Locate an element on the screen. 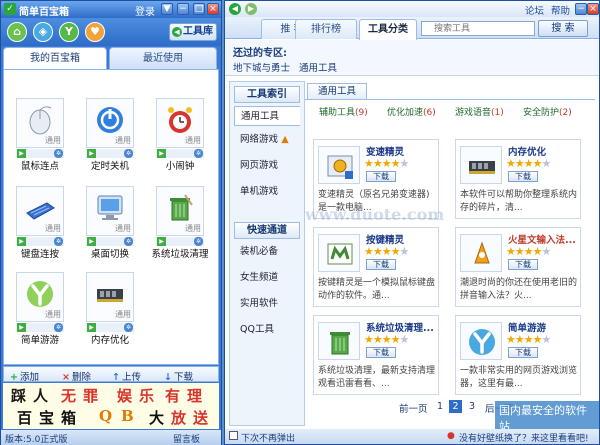 This screenshot has width=600, height=445. tool-item: 通用 ▶ ✲ 简单游游 is located at coordinates (36, 308).